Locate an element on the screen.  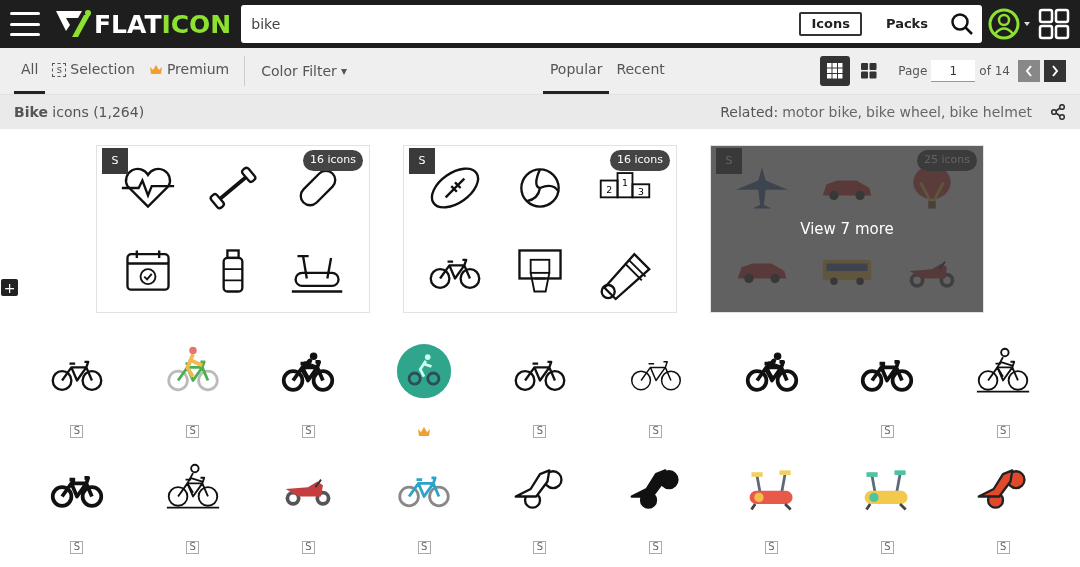
menu-icon is located at coordinates (25, 24).